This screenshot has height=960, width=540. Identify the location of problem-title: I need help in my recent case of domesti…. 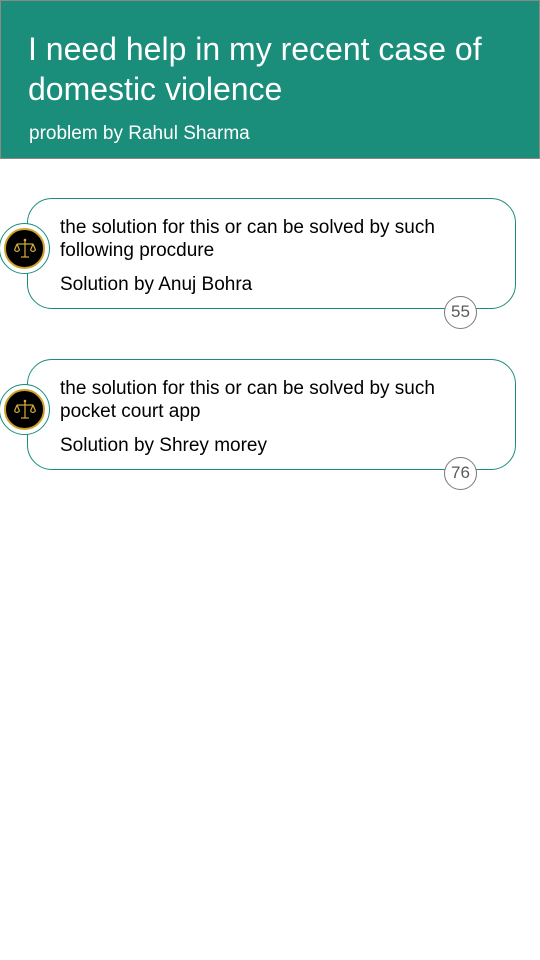
(255, 69).